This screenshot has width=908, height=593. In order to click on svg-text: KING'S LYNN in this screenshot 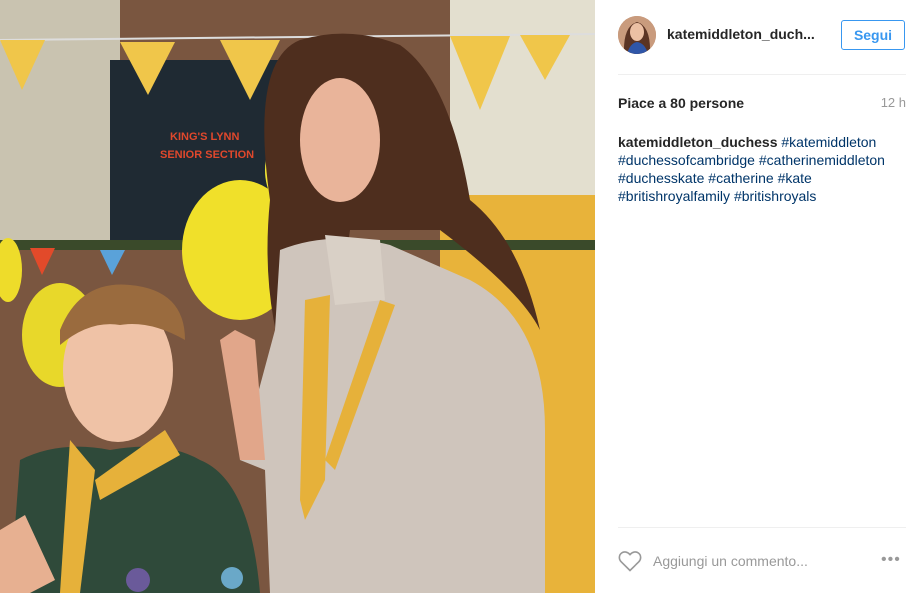, I will do `click(204, 137)`.